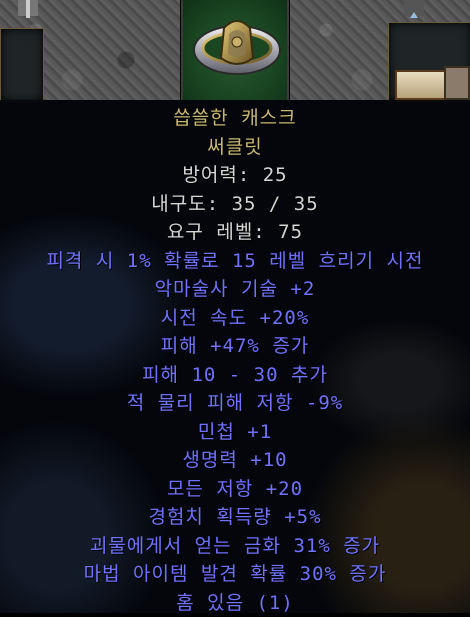 This screenshot has width=470, height=617. What do you see at coordinates (235, 574) in the screenshot?
I see `item-mod: 마법 아이템 발견 확률 30% 증가` at bounding box center [235, 574].